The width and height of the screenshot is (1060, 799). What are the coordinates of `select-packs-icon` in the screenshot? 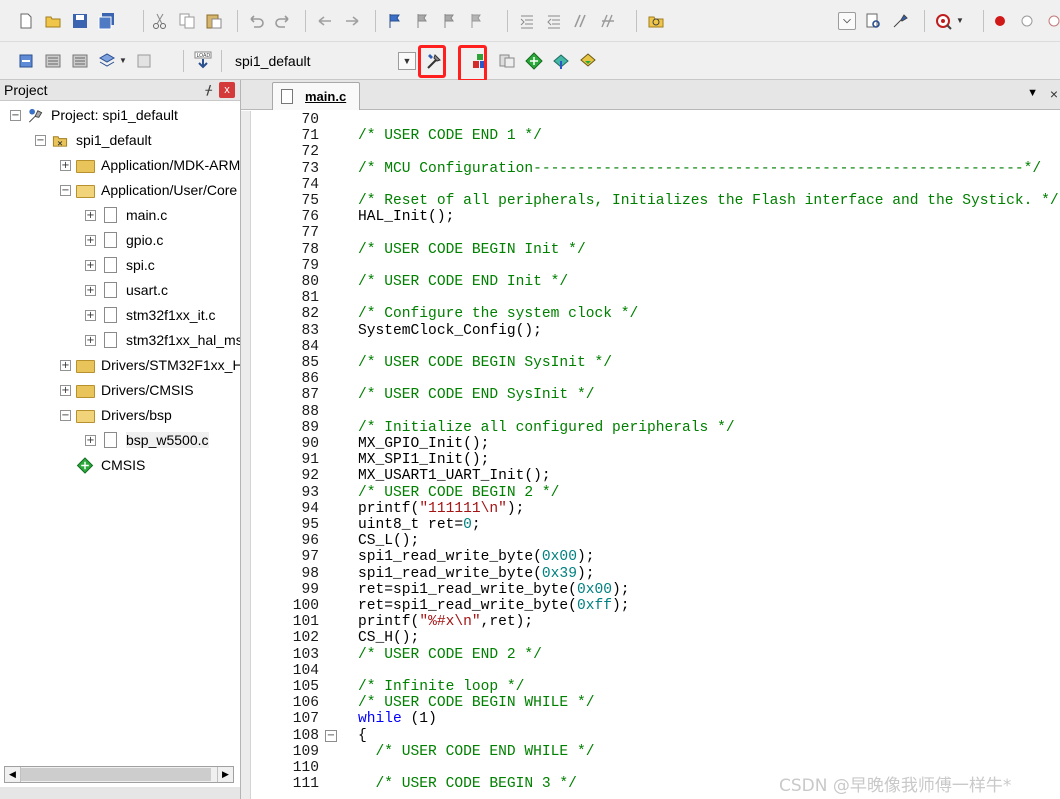 It's located at (507, 61).